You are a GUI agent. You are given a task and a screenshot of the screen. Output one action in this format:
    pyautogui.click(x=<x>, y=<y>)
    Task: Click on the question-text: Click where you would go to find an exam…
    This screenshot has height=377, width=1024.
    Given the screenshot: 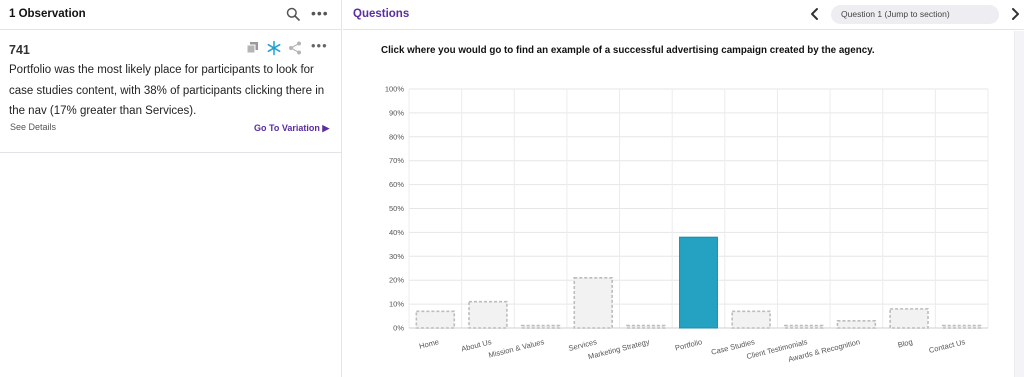 What is the action you would take?
    pyautogui.click(x=628, y=50)
    